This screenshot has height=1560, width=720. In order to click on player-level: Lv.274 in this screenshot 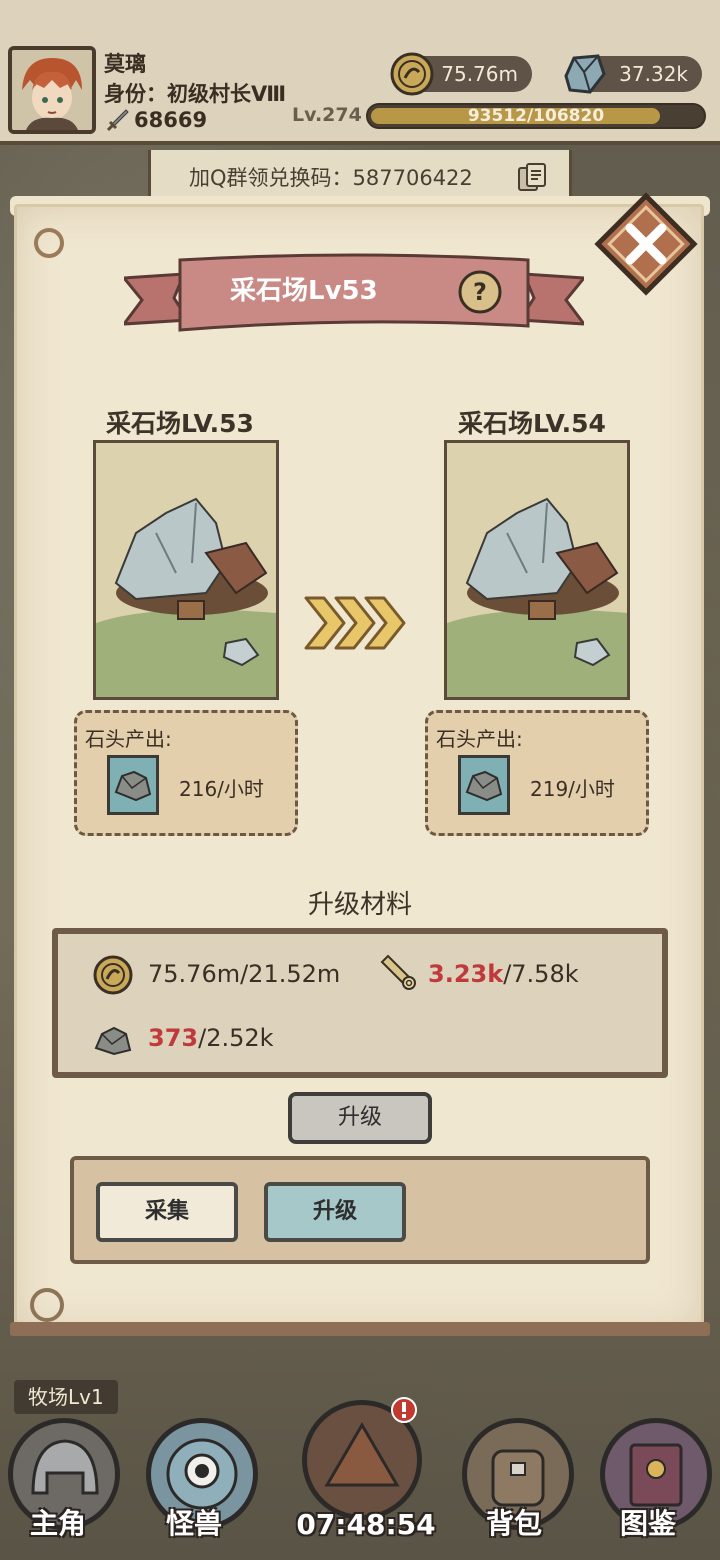, I will do `click(327, 115)`.